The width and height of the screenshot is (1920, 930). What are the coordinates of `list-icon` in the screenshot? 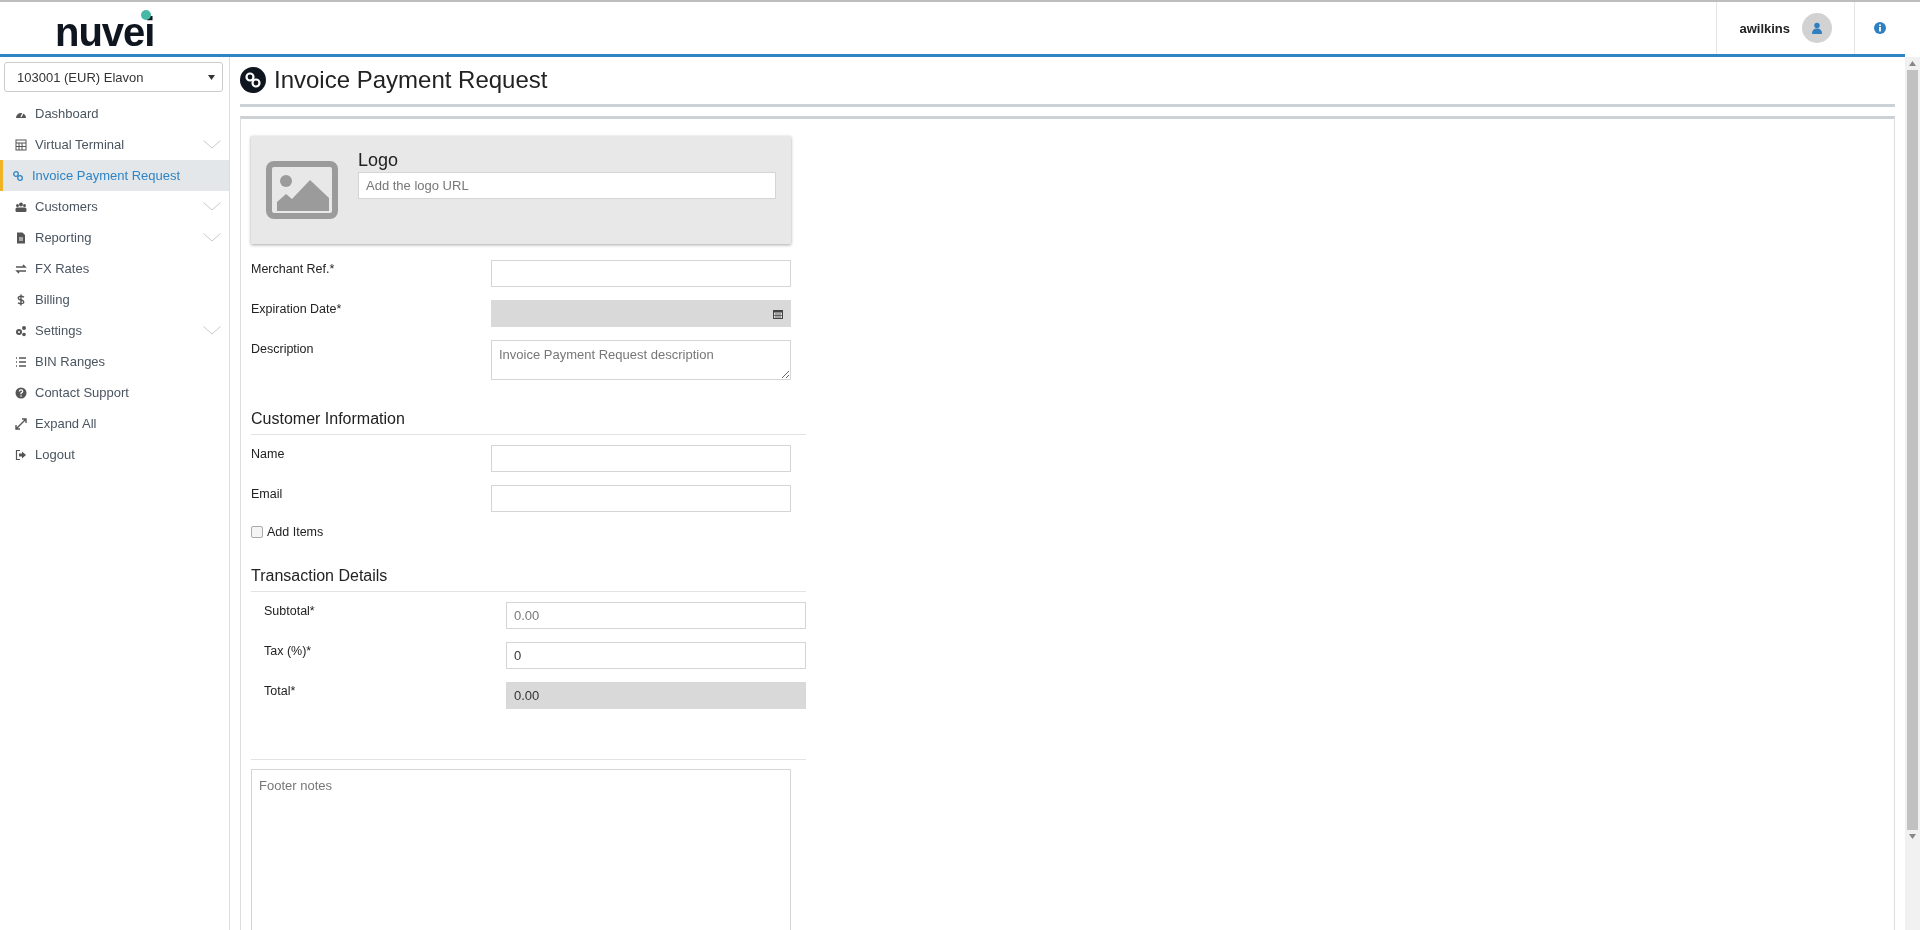 It's located at (21, 361).